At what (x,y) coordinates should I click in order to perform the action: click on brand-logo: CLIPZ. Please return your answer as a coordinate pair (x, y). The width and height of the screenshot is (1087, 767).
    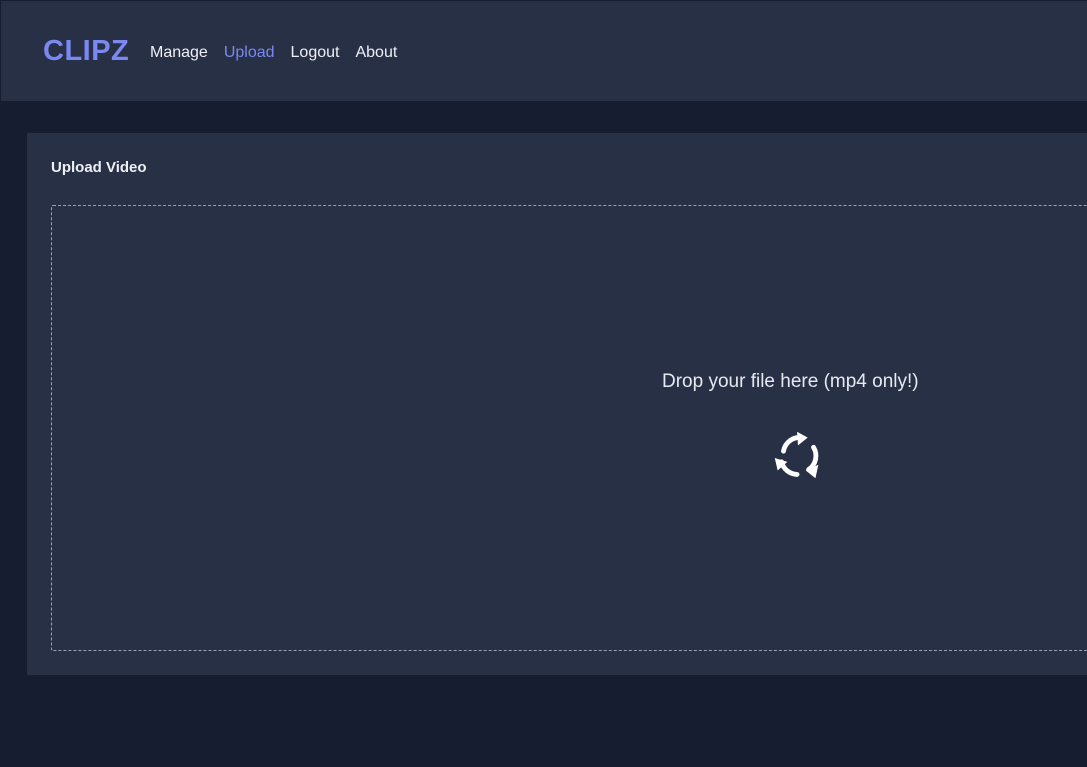
    Looking at the image, I should click on (86, 51).